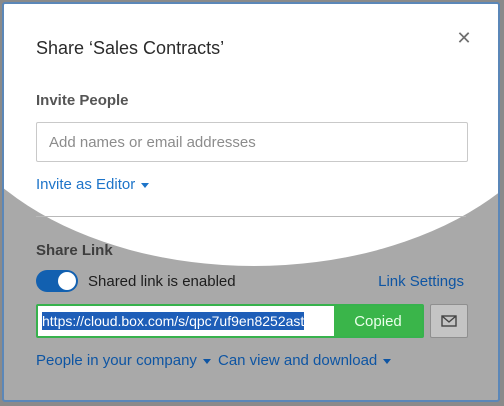 Image resolution: width=504 pixels, height=406 pixels. Describe the element at coordinates (116, 360) in the screenshot. I see `link-access-label: People in your company` at that location.